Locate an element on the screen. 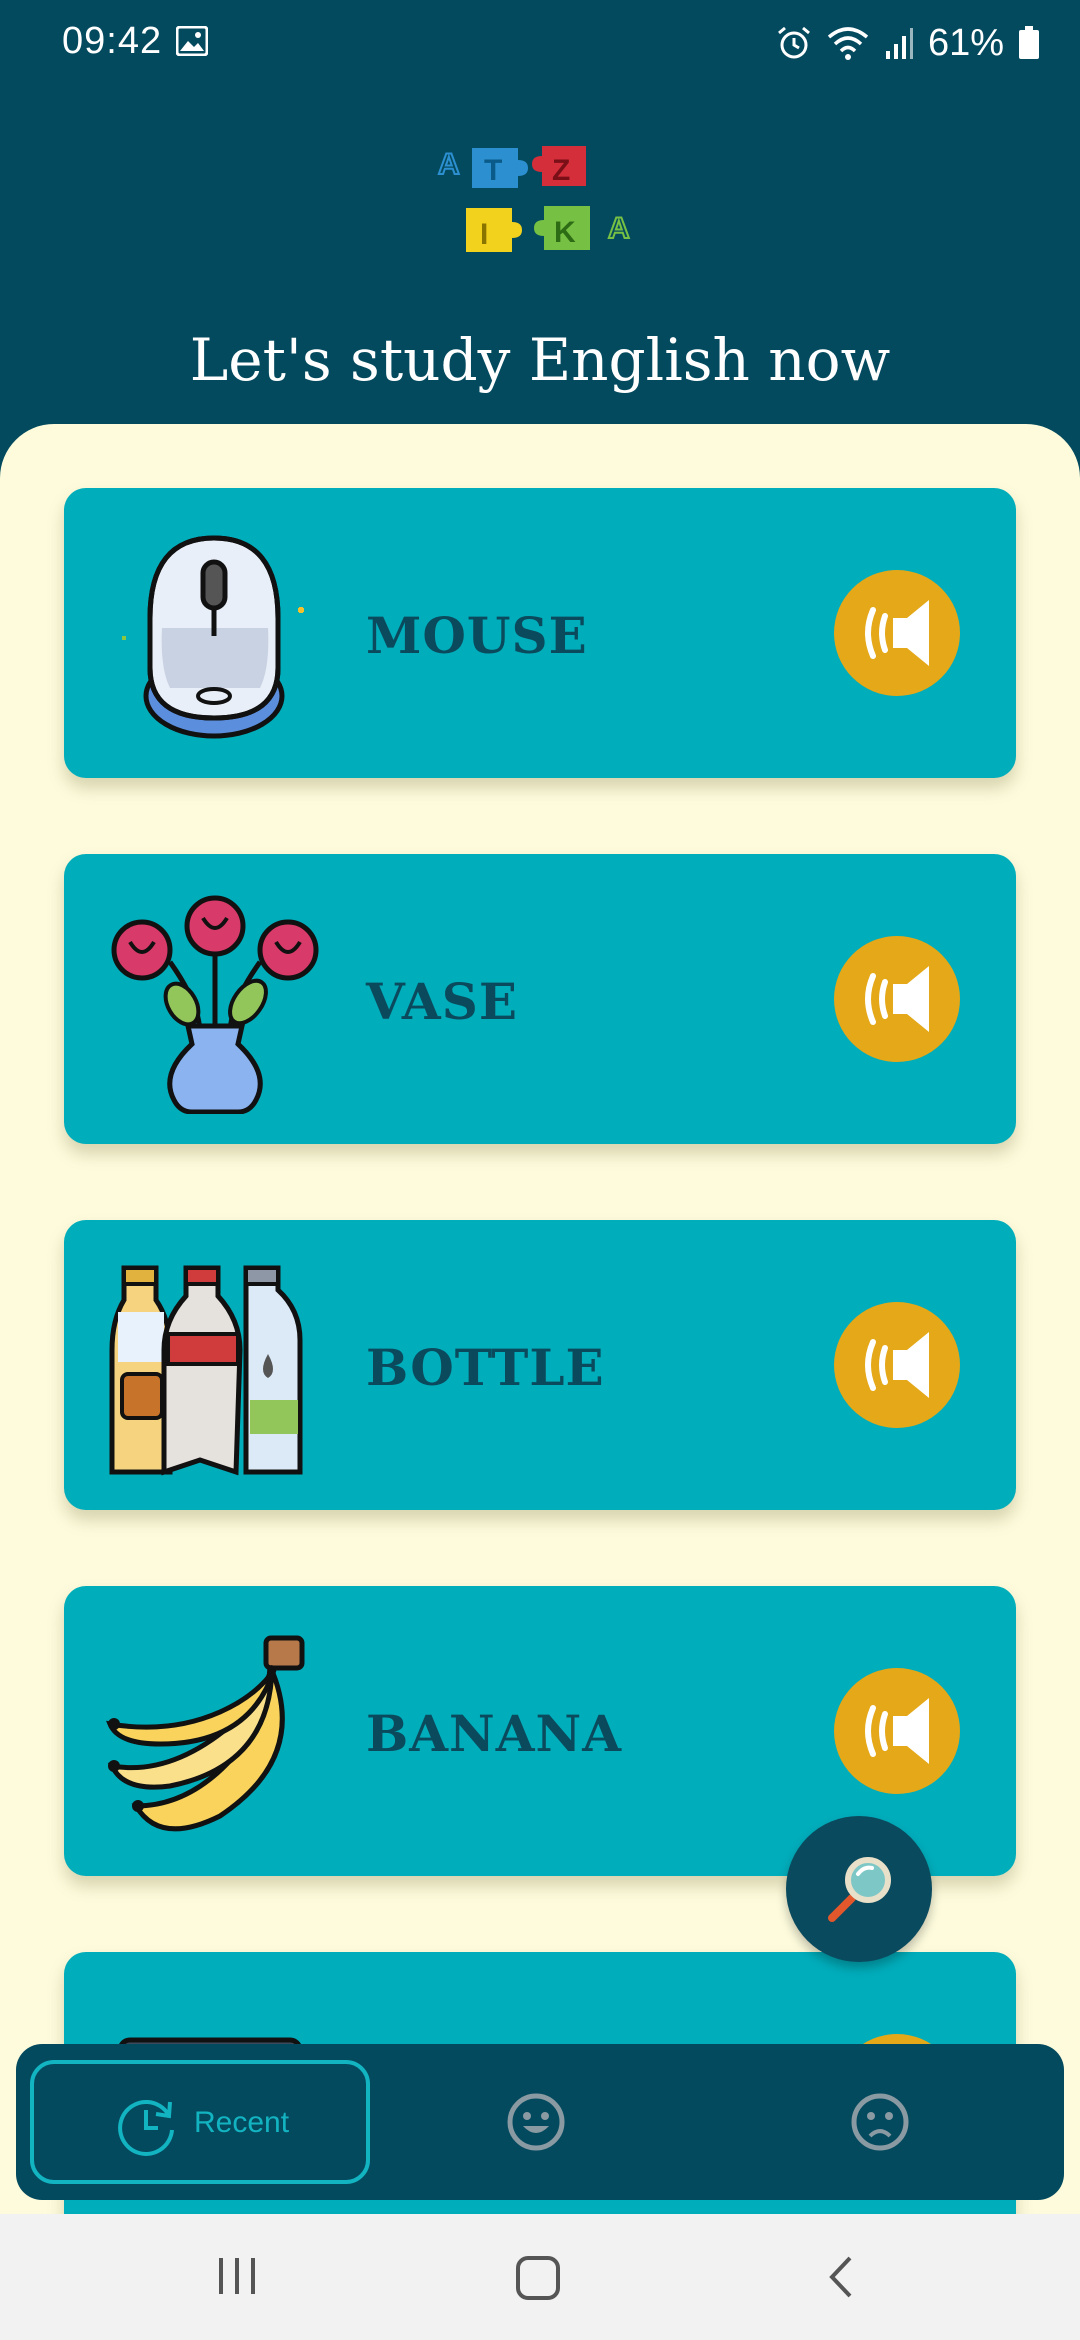  happy-face-icon is located at coordinates (536, 2122).